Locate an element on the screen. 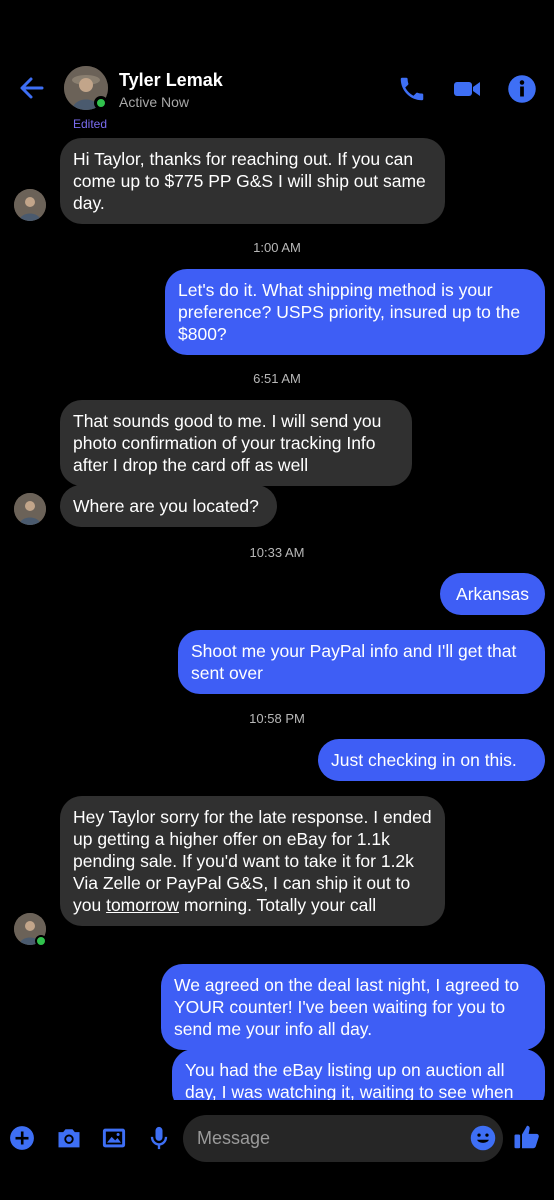 This screenshot has height=1200, width=554. conversation-header: Tyler Lemak Active Now is located at coordinates (277, 60).